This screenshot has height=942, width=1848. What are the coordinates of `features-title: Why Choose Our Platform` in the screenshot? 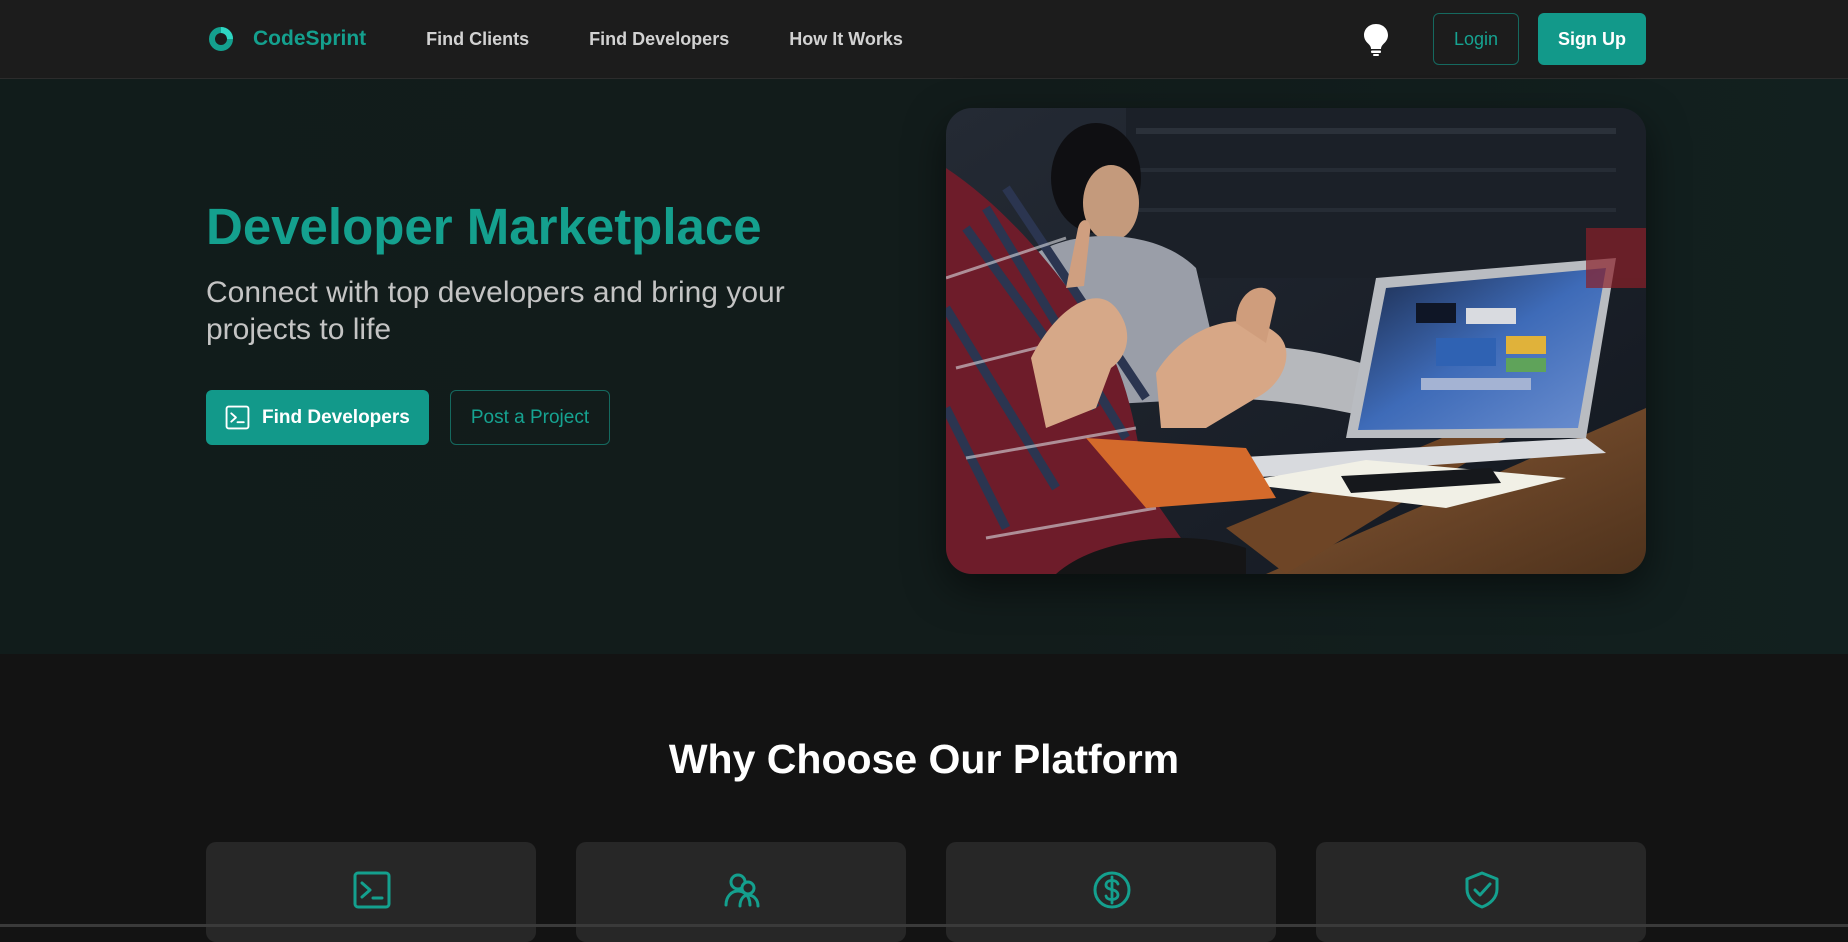 It's located at (924, 759).